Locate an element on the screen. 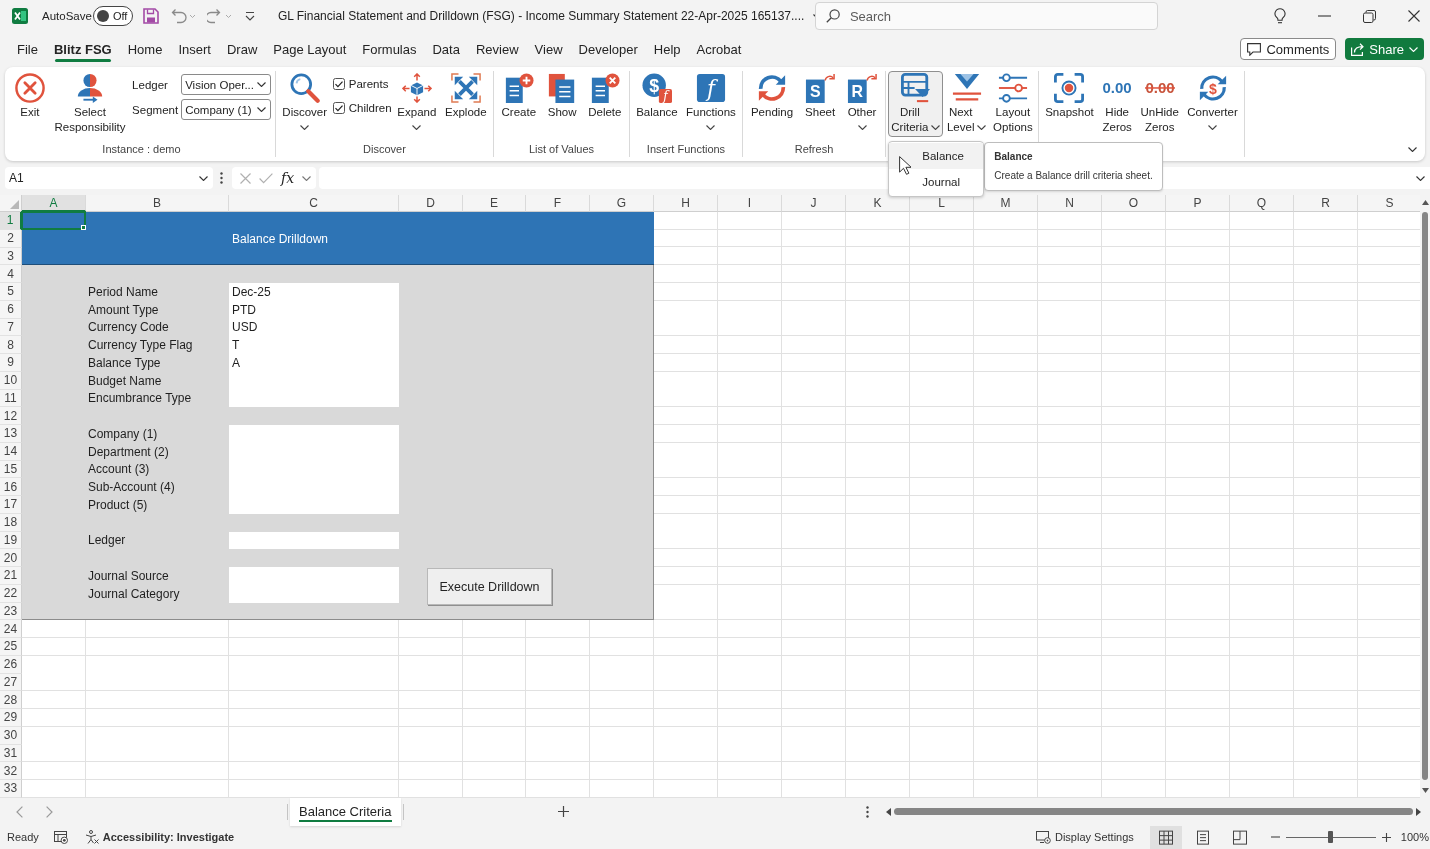 The width and height of the screenshot is (1430, 849). zoom-level: 100% is located at coordinates (1414, 837).